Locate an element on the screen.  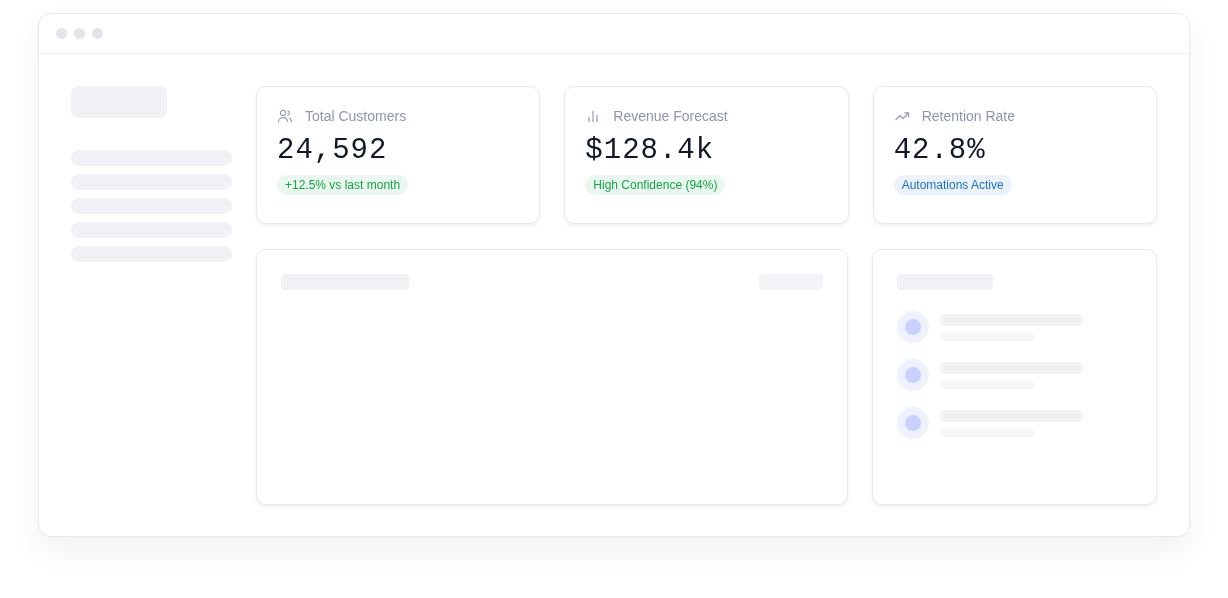
metric-label: Revenue Forecast is located at coordinates (670, 116).